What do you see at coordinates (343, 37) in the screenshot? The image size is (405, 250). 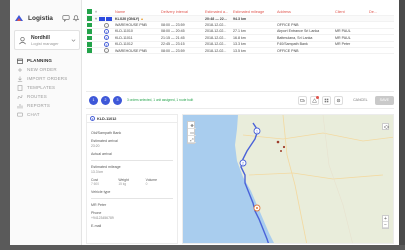 I see `cell-client: MR PAUL` at bounding box center [343, 37].